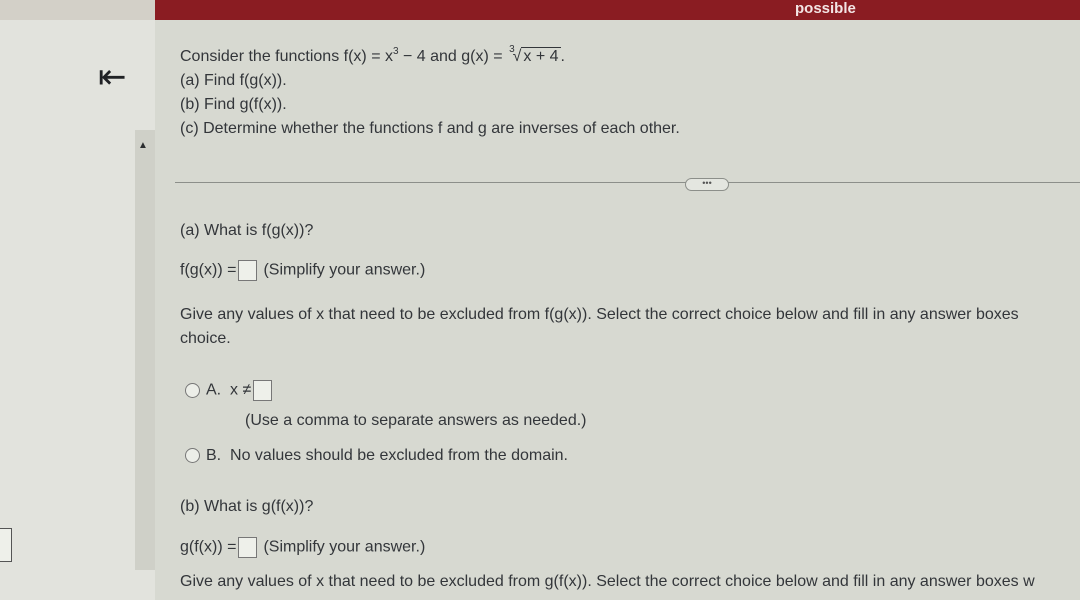 The image size is (1080, 600). I want to click on left-panel: ⇤ ▲, so click(77, 310).